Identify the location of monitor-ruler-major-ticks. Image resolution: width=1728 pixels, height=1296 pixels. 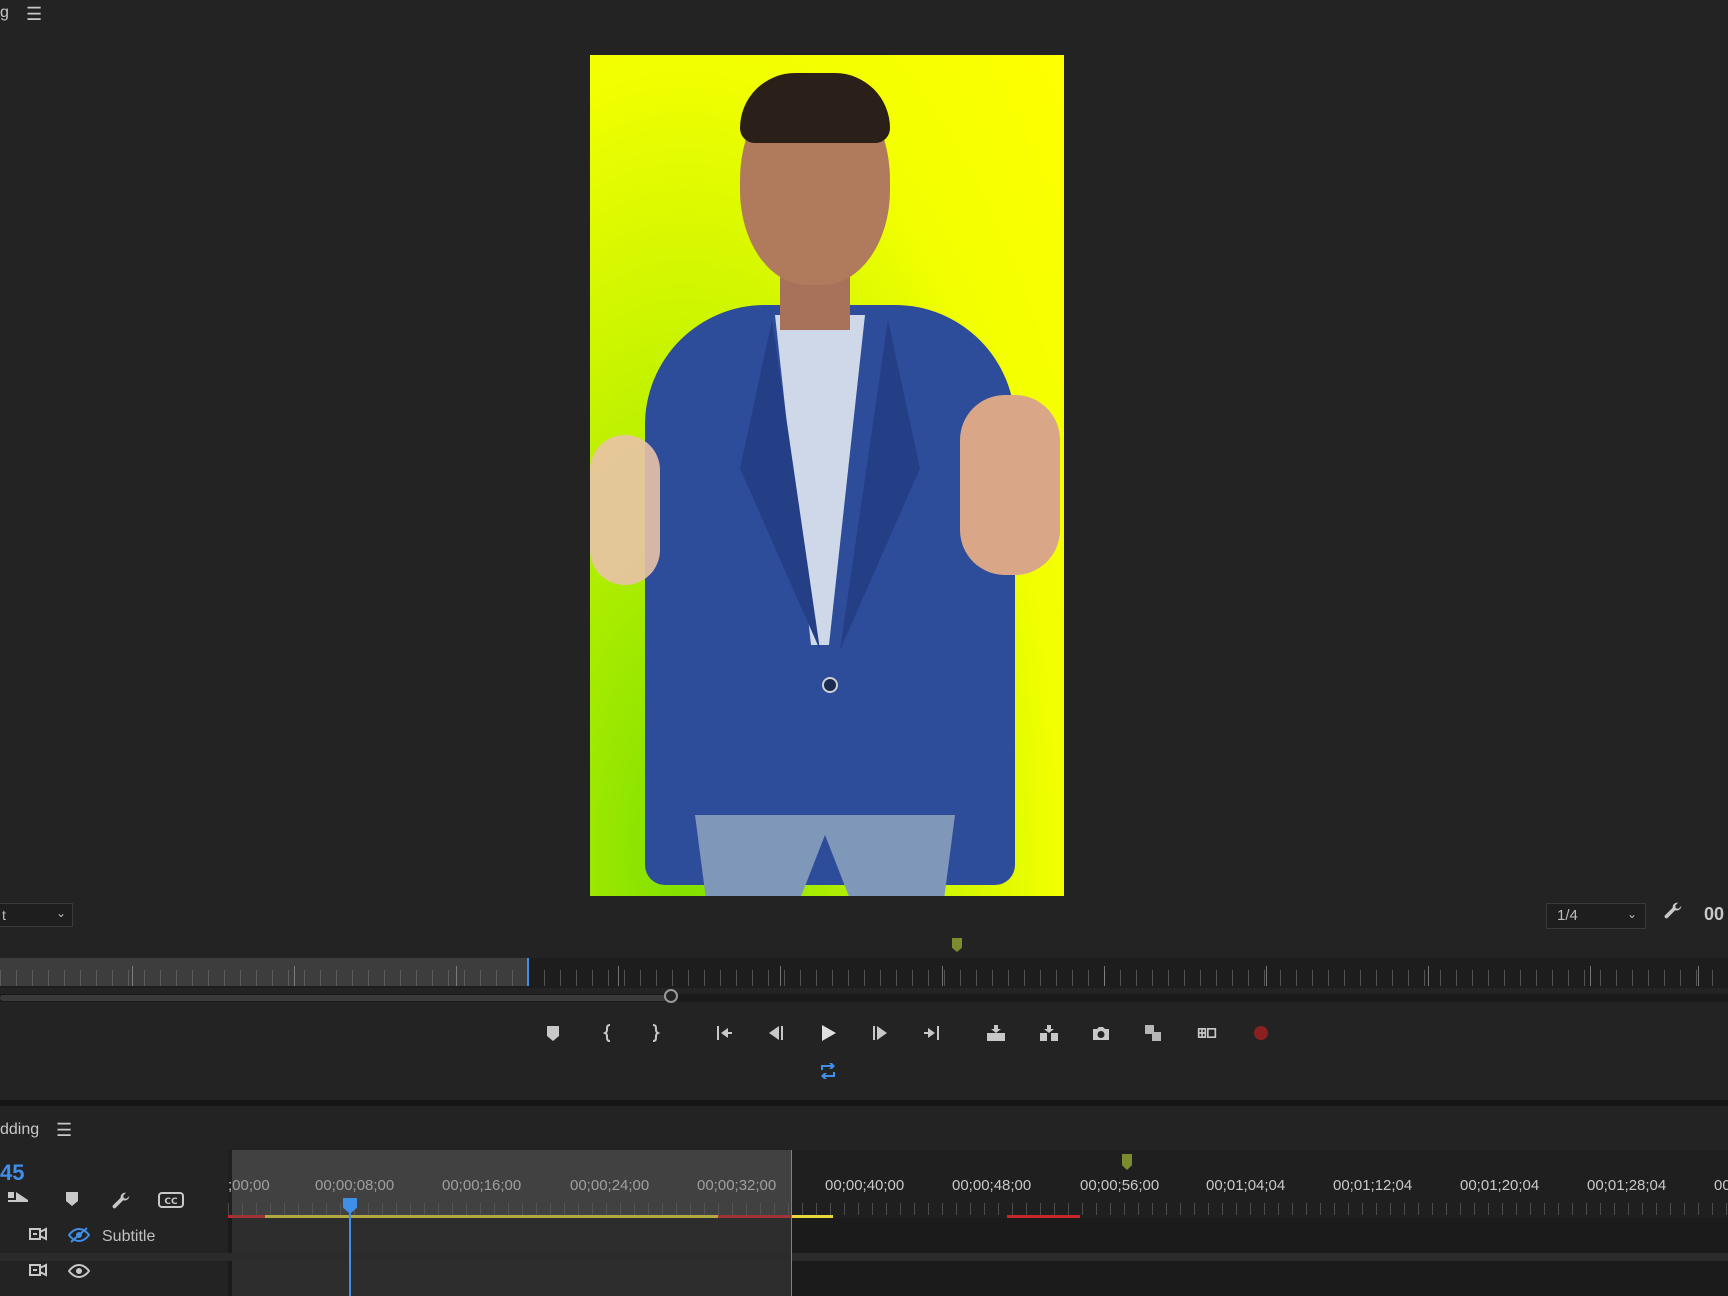
(864, 976).